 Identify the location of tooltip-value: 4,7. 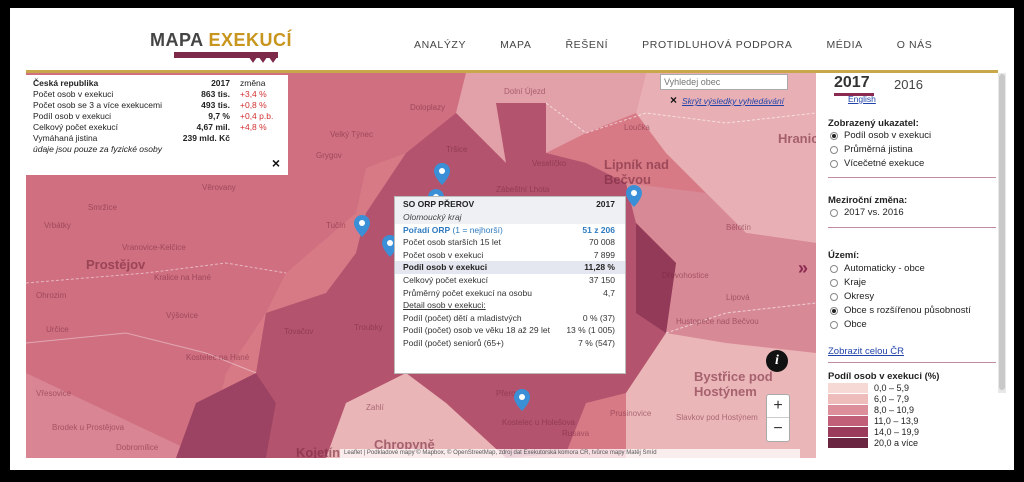
(609, 292).